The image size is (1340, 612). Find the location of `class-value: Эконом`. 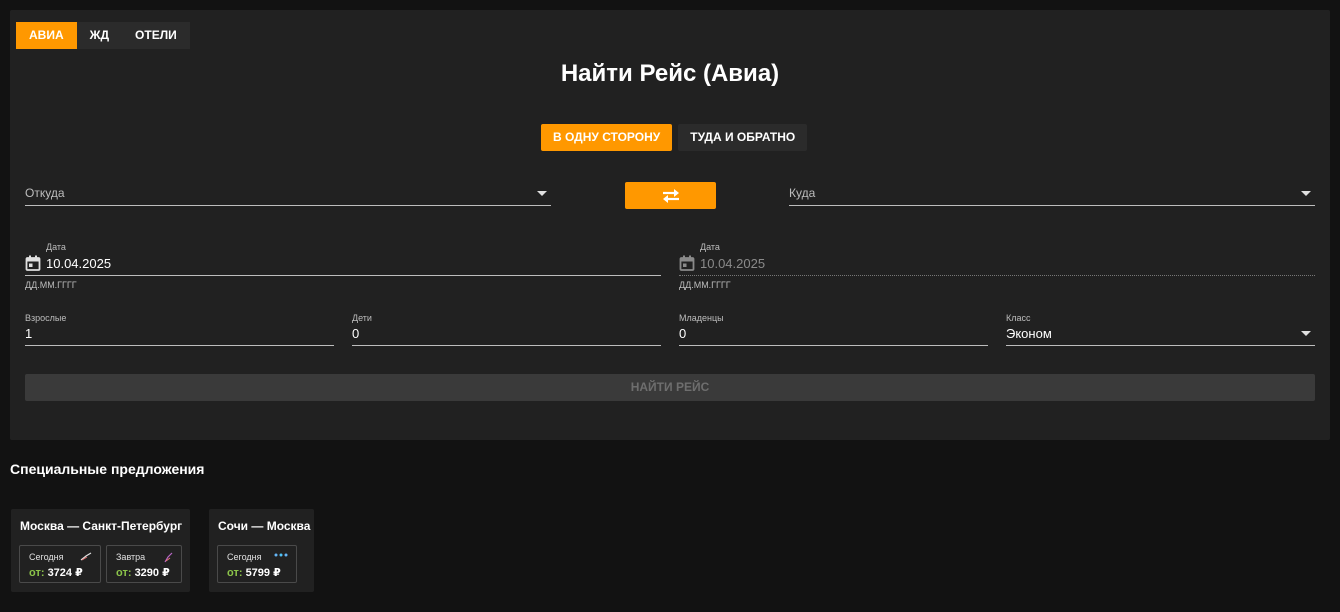

class-value: Эконом is located at coordinates (1029, 333).